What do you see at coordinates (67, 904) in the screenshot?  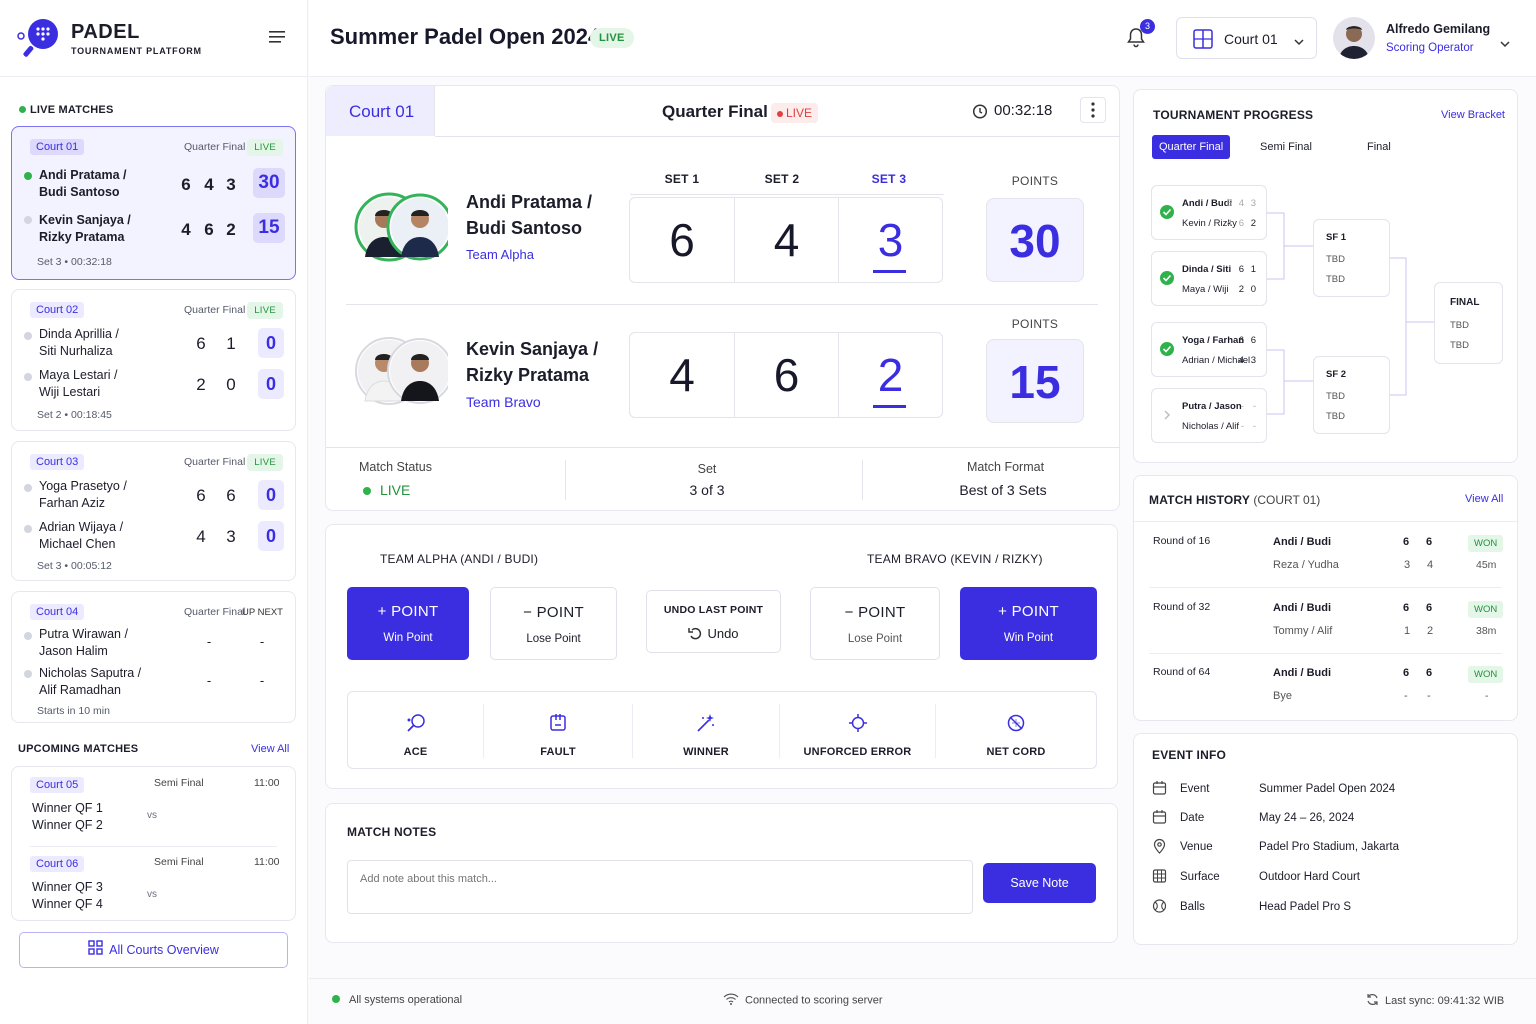 I see `upcoming-team-b: Winner QF 4` at bounding box center [67, 904].